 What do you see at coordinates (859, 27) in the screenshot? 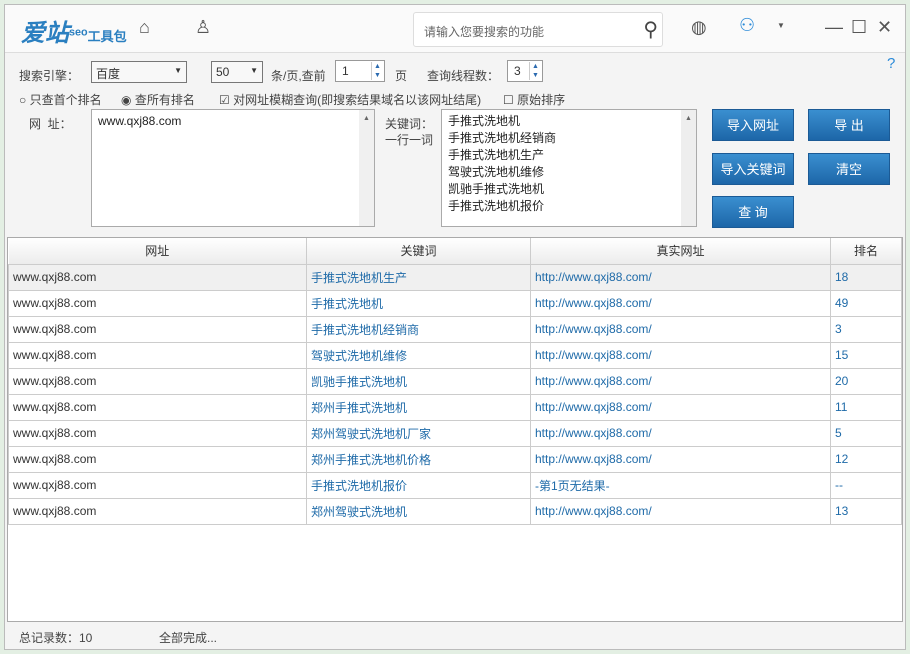
I see `maximize-icon: ☐` at bounding box center [859, 27].